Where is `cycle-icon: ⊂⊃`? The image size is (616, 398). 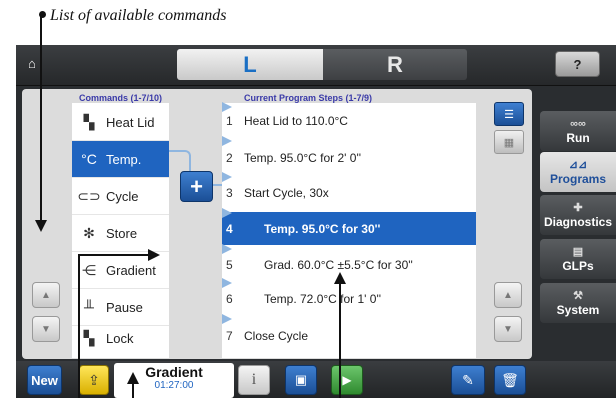
cycle-icon: ⊂⊃ is located at coordinates (89, 195).